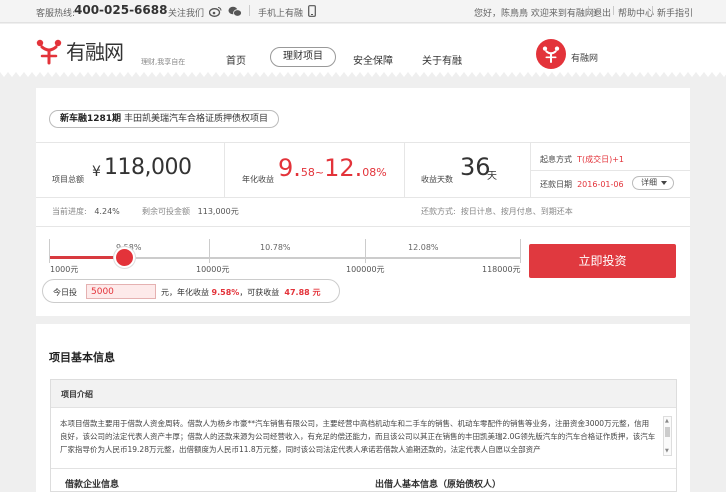 Image resolution: width=726 pixels, height=492 pixels. Describe the element at coordinates (213, 269) in the screenshot. I see `axis-label: 10000元` at that location.